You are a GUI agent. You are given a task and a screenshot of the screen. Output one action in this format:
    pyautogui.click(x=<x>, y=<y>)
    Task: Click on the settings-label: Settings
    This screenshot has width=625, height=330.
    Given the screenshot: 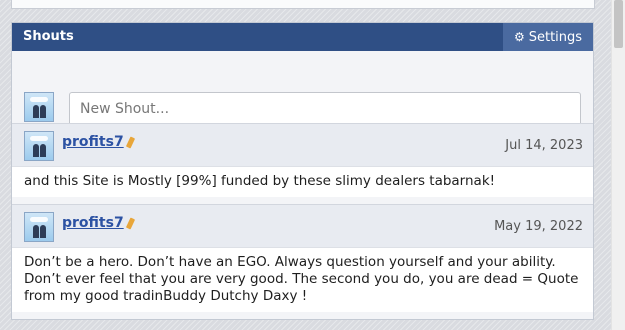 What is the action you would take?
    pyautogui.click(x=555, y=37)
    